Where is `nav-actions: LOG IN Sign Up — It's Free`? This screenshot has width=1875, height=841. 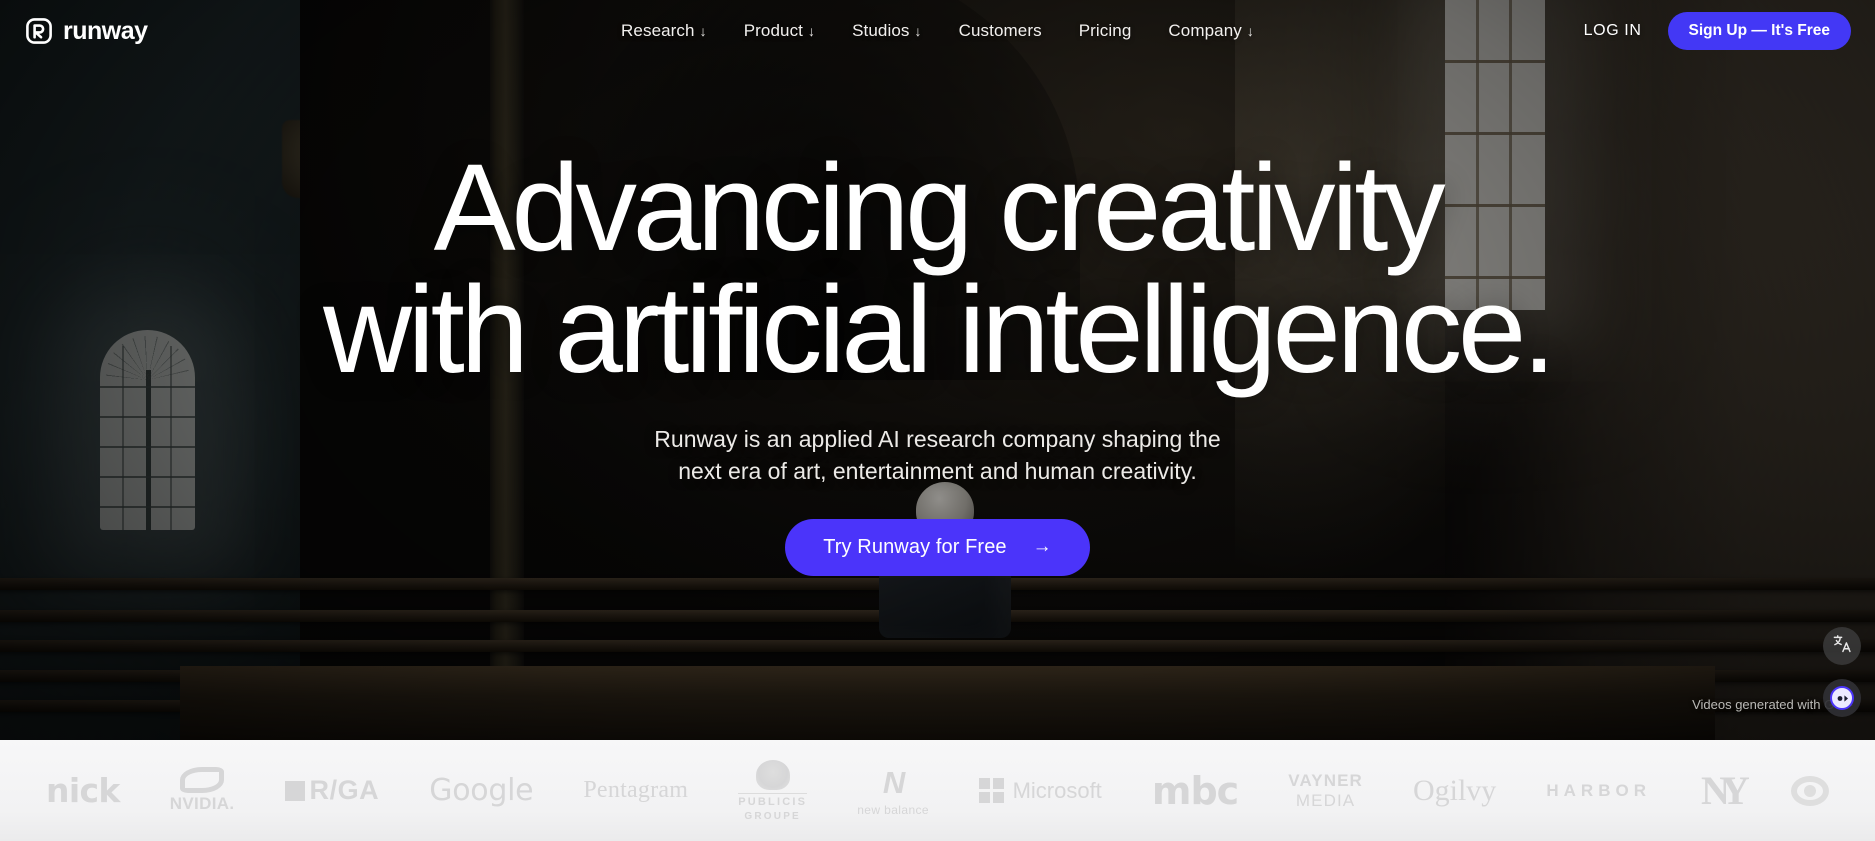
nav-actions: LOG IN Sign Up — It's Free is located at coordinates (1717, 31).